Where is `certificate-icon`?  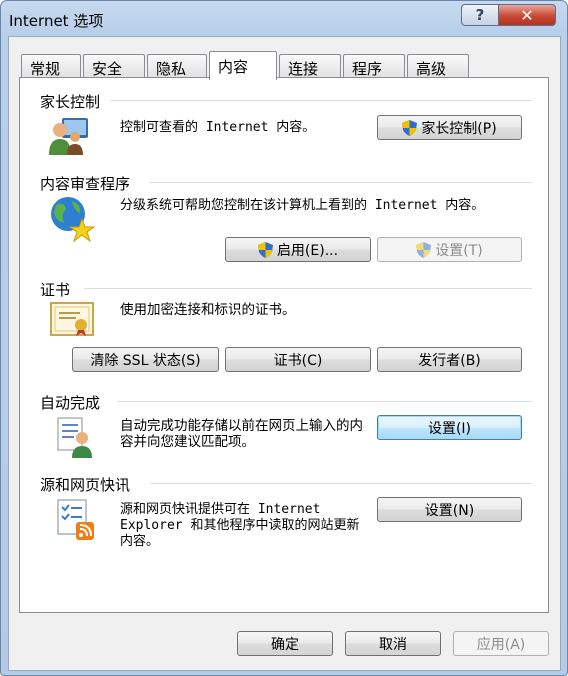
certificate-icon is located at coordinates (72, 319).